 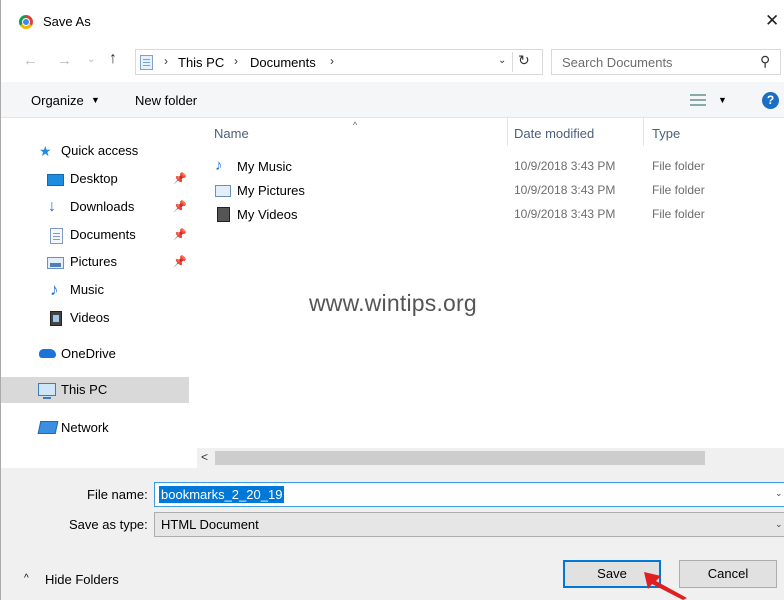 I want to click on file-row-my-videos: My Videos 10/9/2018 3:43 PM File folder, so click(x=496, y=215).